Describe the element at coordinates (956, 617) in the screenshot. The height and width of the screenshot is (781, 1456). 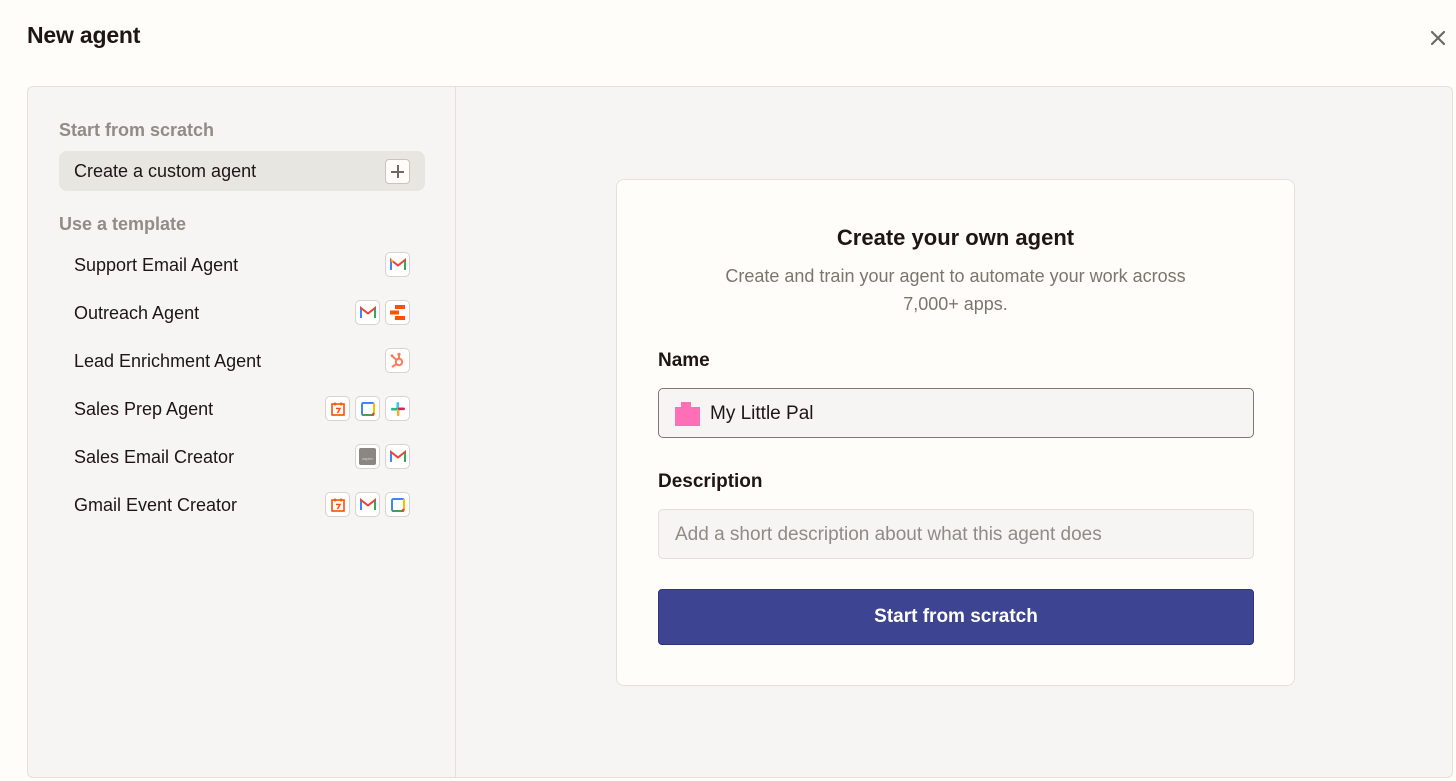
I see `start-from-scratch-button: Start from scratch` at that location.